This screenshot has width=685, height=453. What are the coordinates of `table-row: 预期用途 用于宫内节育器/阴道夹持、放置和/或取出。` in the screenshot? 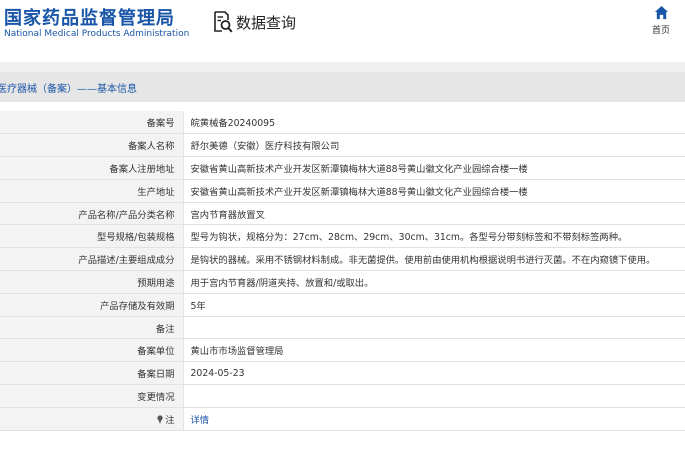 It's located at (342, 282).